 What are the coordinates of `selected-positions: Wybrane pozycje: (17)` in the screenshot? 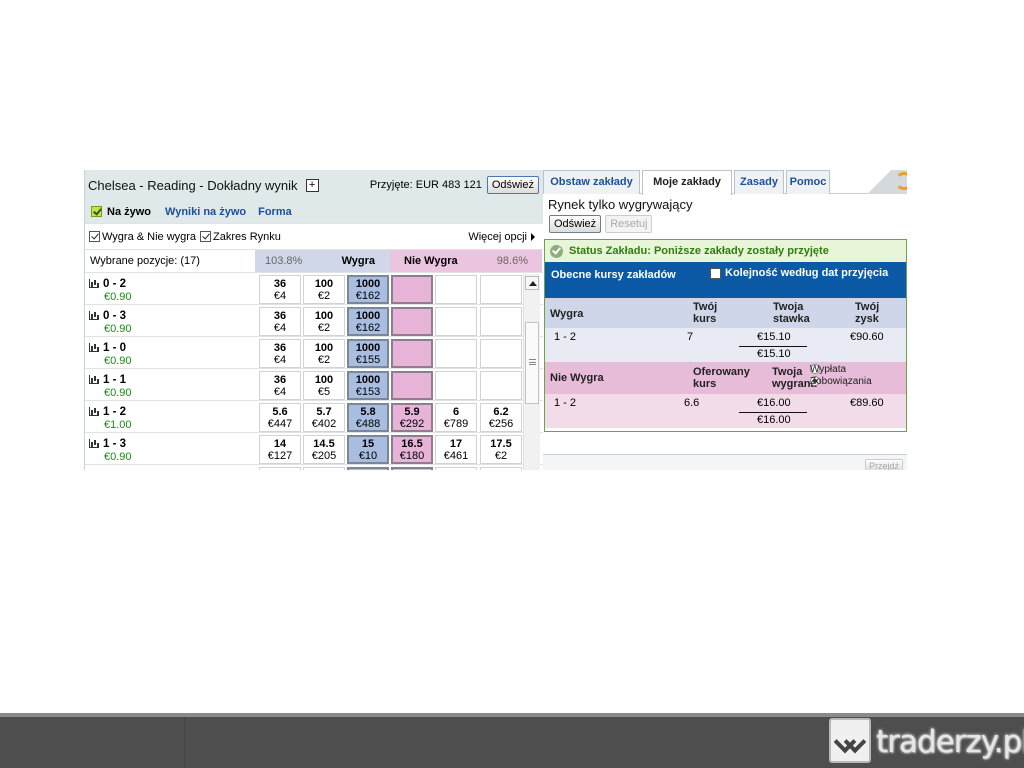 It's located at (145, 261).